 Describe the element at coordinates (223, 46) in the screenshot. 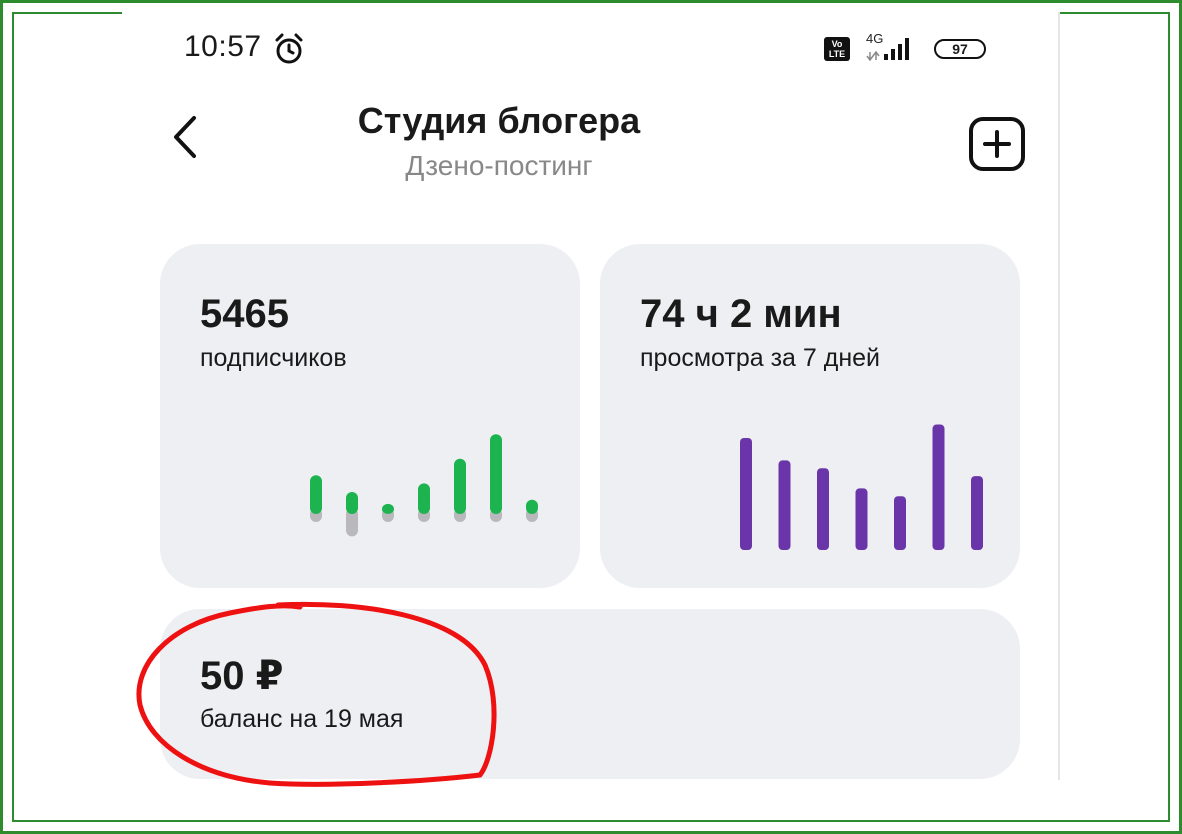

I see `status-time: 10:57` at that location.